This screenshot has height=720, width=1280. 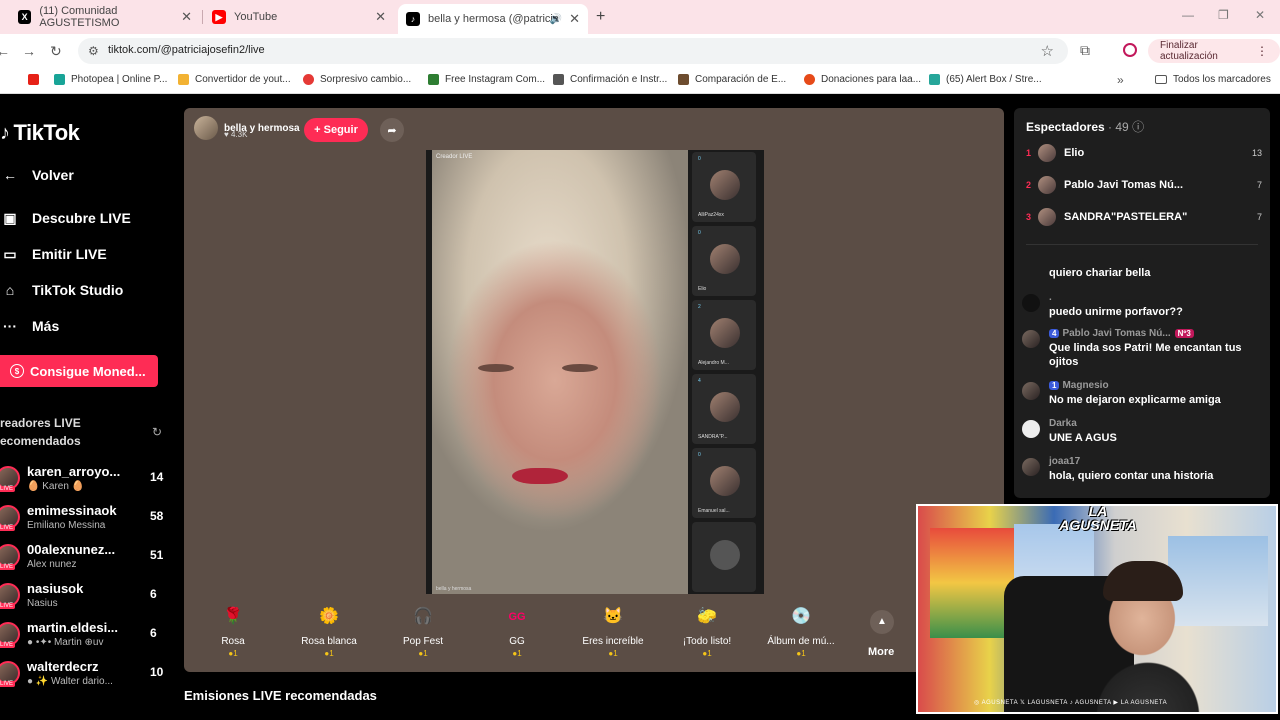 I want to click on chevron-double-right-icon: », so click(x=1120, y=80).